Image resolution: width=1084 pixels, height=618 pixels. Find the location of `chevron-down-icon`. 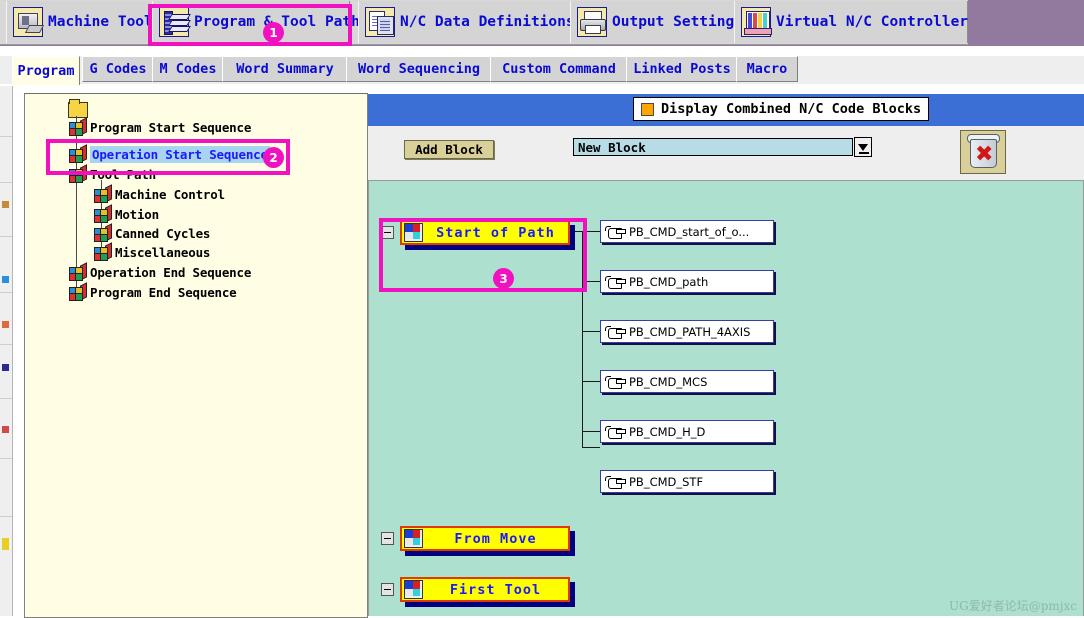

chevron-down-icon is located at coordinates (863, 147).